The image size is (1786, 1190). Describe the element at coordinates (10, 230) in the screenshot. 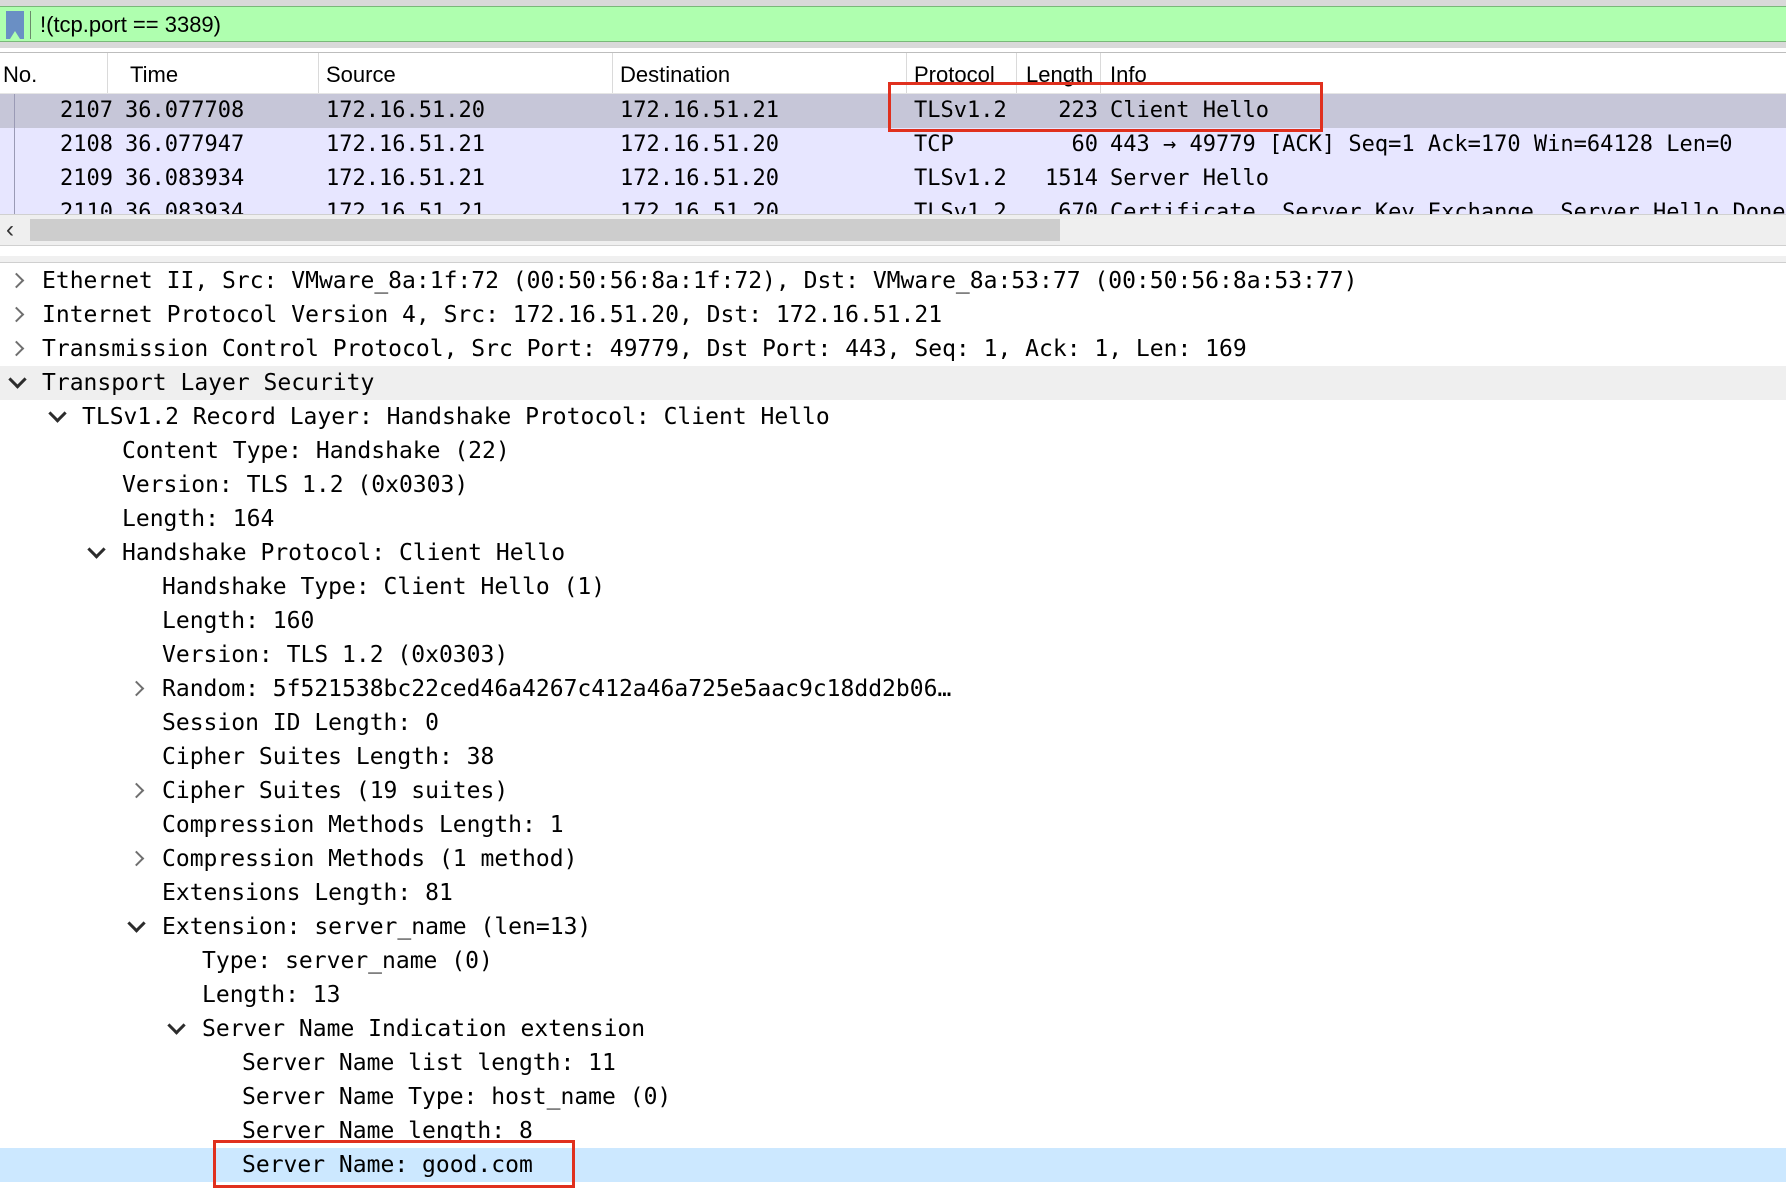

I see `scroll-left-icon: ‹` at that location.